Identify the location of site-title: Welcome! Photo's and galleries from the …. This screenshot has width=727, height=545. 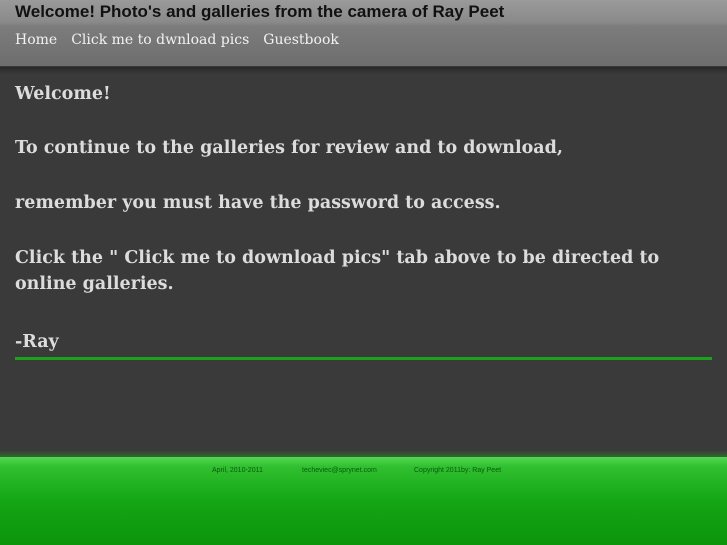
(260, 11).